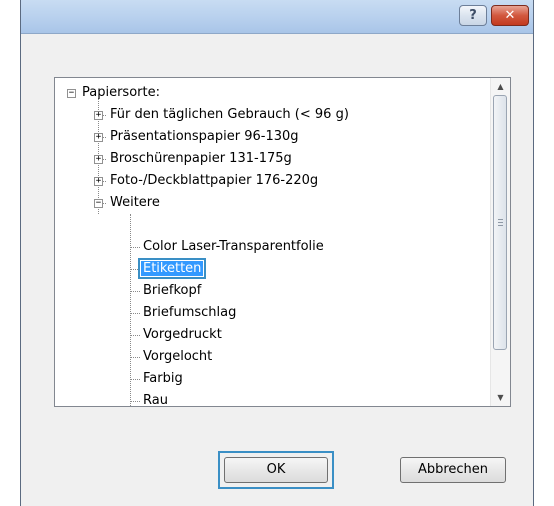  I want to click on tree-item-vorgelocht: Vorgelocht, so click(177, 357).